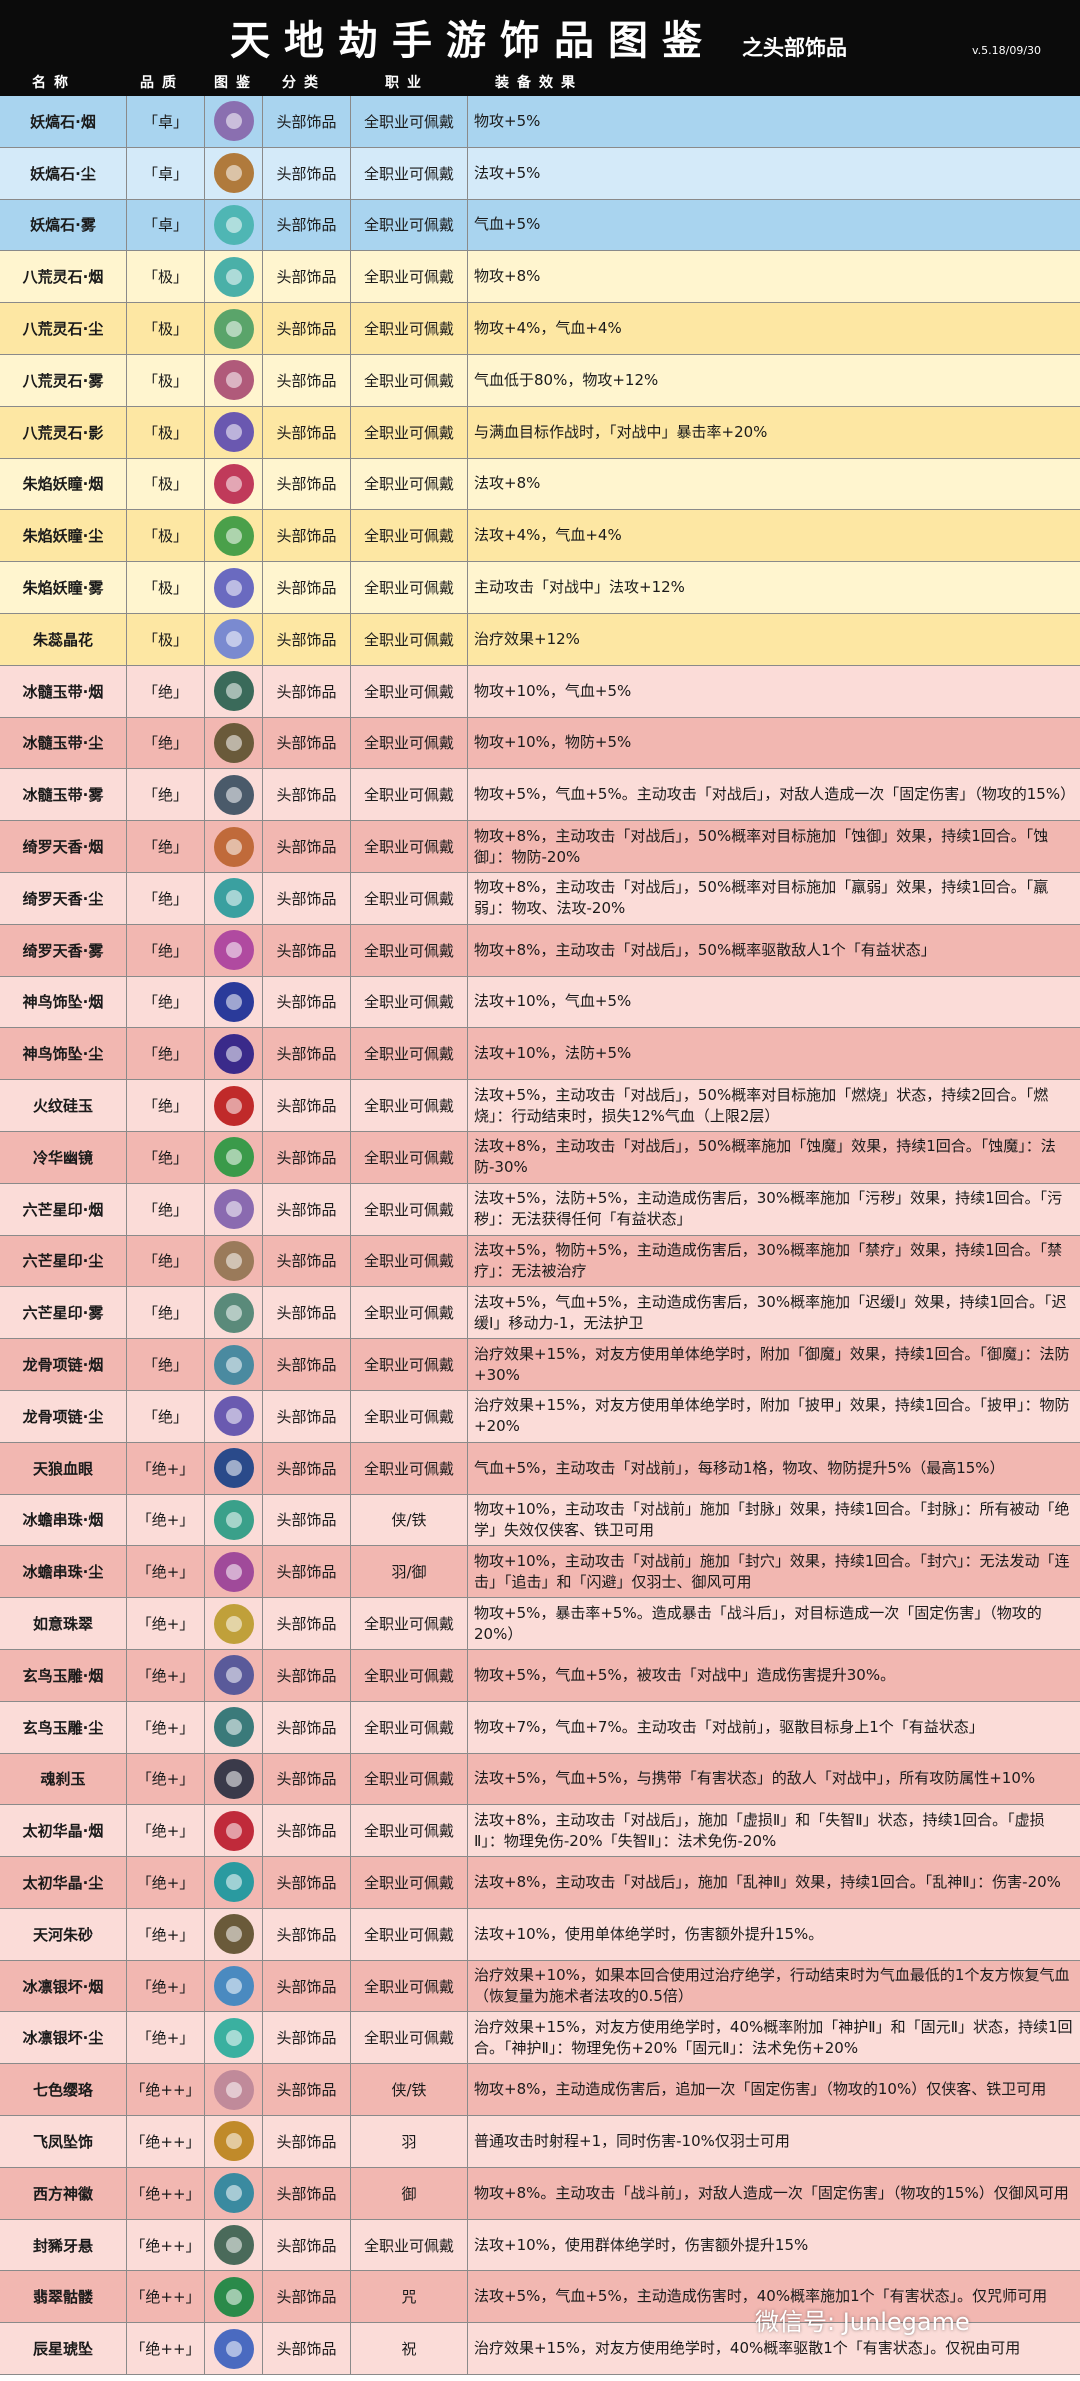 Image resolution: width=1080 pixels, height=2381 pixels. Describe the element at coordinates (553, 690) in the screenshot. I see `item-effect: 物攻+10%，气血+5%` at that location.